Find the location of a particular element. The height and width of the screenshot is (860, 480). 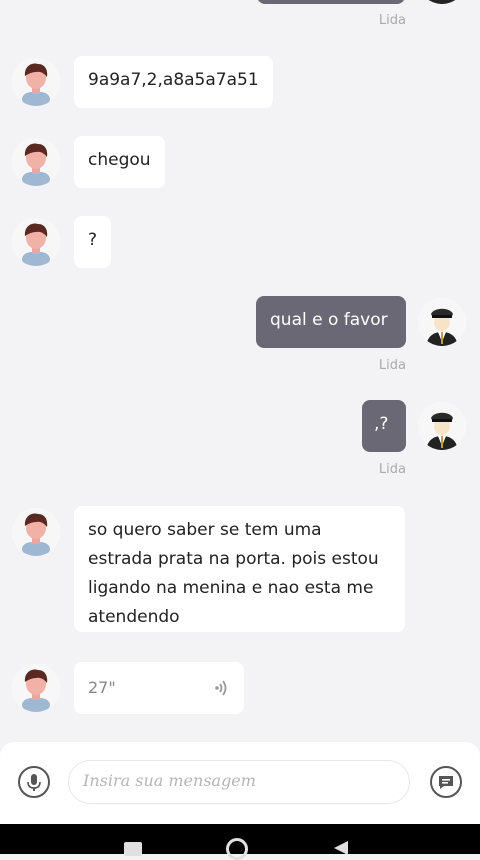

incoming-message: 9a9a7,2,a8a5a7a51 is located at coordinates (173, 82).